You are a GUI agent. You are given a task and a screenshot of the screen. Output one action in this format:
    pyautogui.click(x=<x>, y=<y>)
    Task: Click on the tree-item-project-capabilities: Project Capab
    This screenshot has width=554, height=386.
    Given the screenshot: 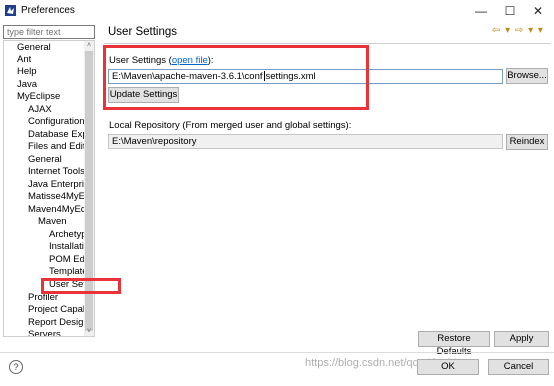 What is the action you would take?
    pyautogui.click(x=58, y=310)
    